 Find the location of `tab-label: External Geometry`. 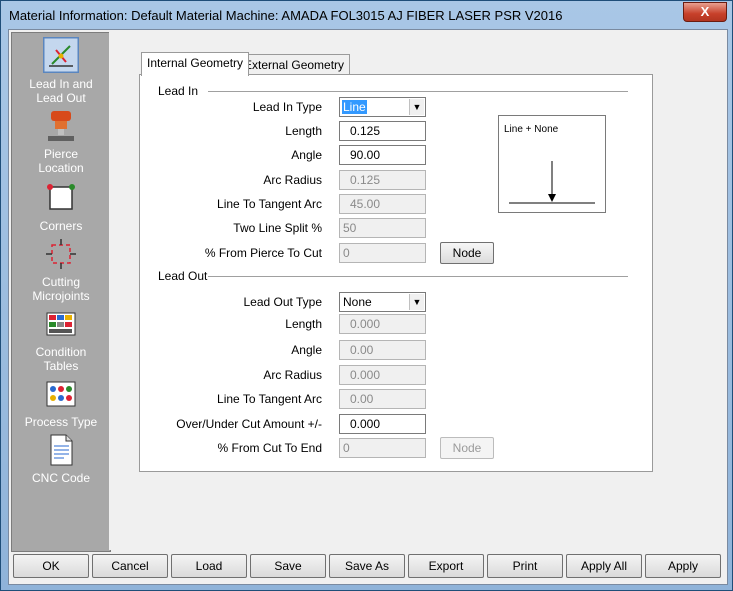

tab-label: External Geometry is located at coordinates (294, 65).